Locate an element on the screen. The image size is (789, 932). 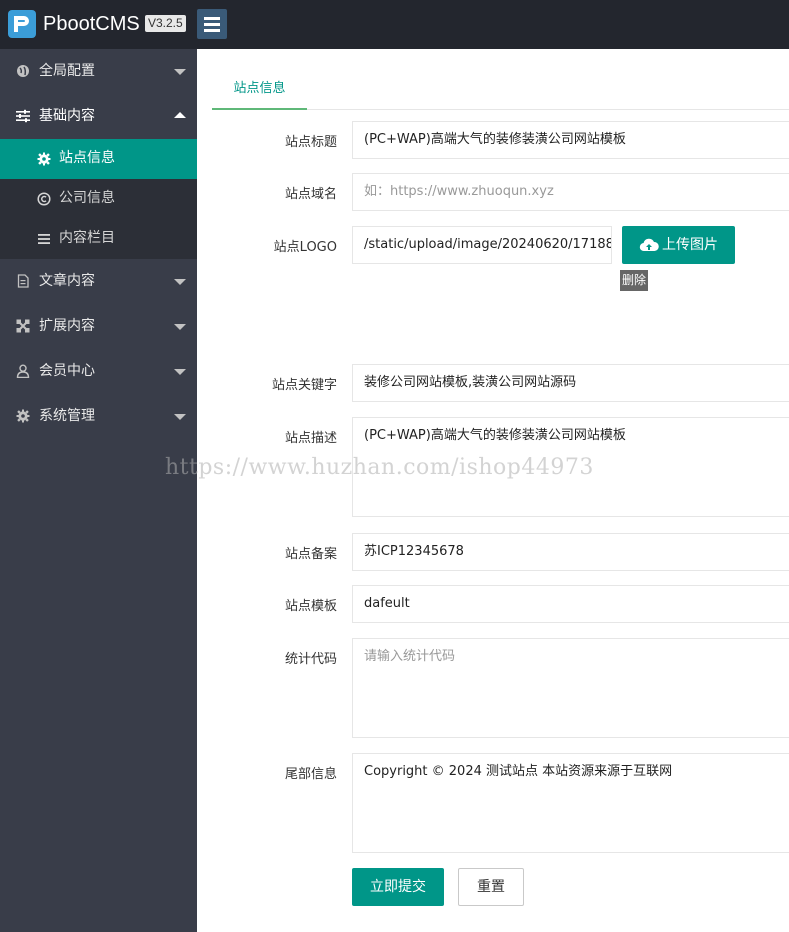
upload-image-button: 上传图片 is located at coordinates (678, 245).